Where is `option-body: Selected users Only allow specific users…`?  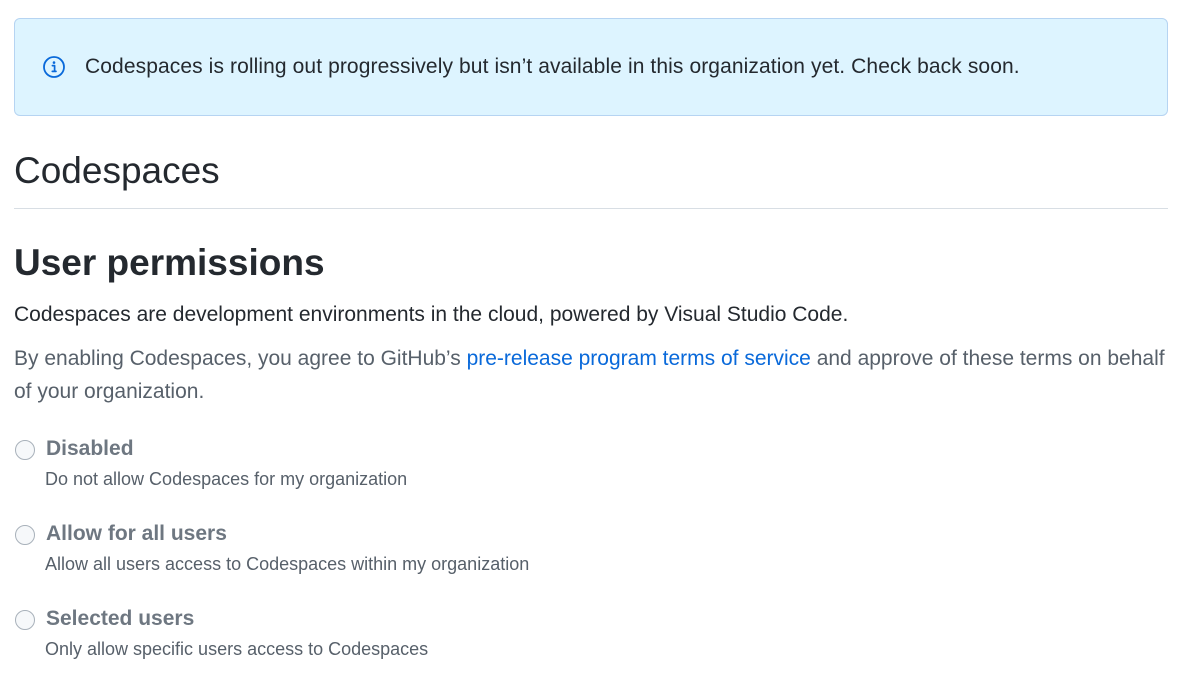 option-body: Selected users Only allow specific users… is located at coordinates (237, 633).